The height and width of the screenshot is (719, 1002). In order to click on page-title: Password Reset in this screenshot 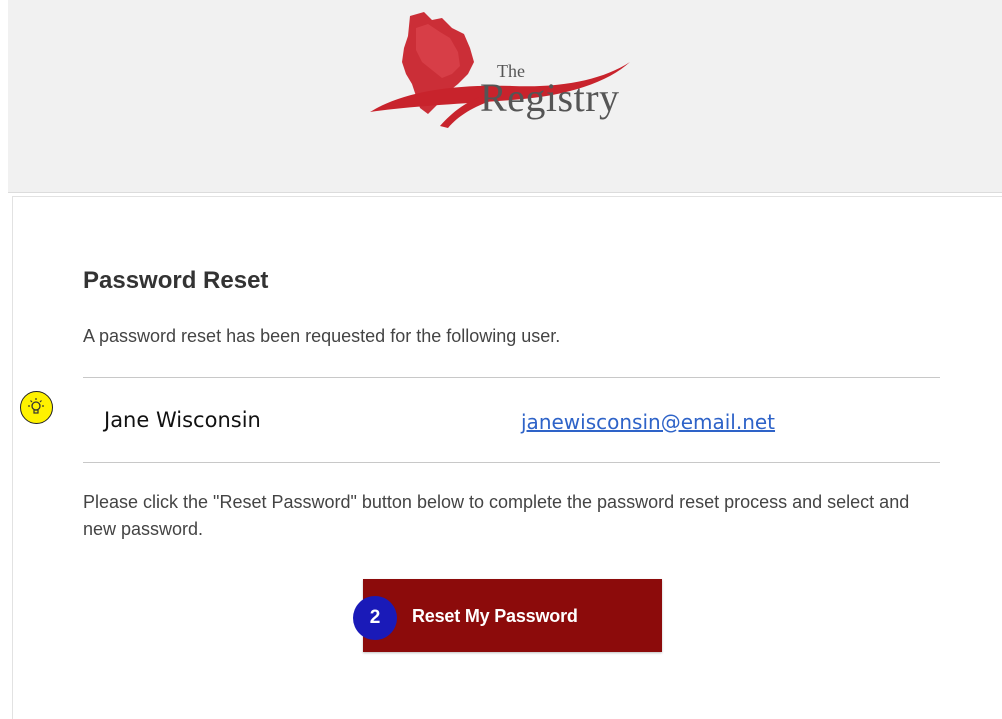, I will do `click(176, 280)`.